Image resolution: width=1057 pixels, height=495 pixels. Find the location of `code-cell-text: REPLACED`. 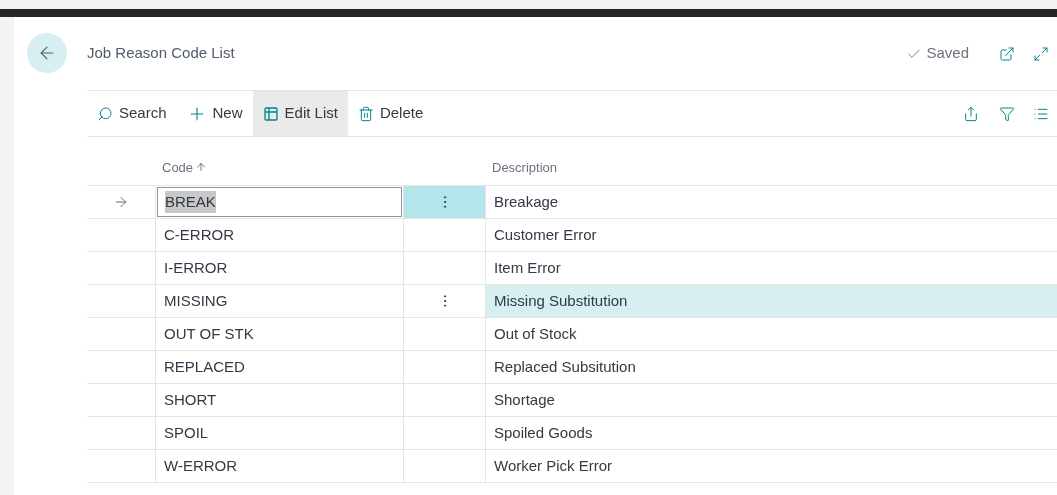

code-cell-text: REPLACED is located at coordinates (204, 366).